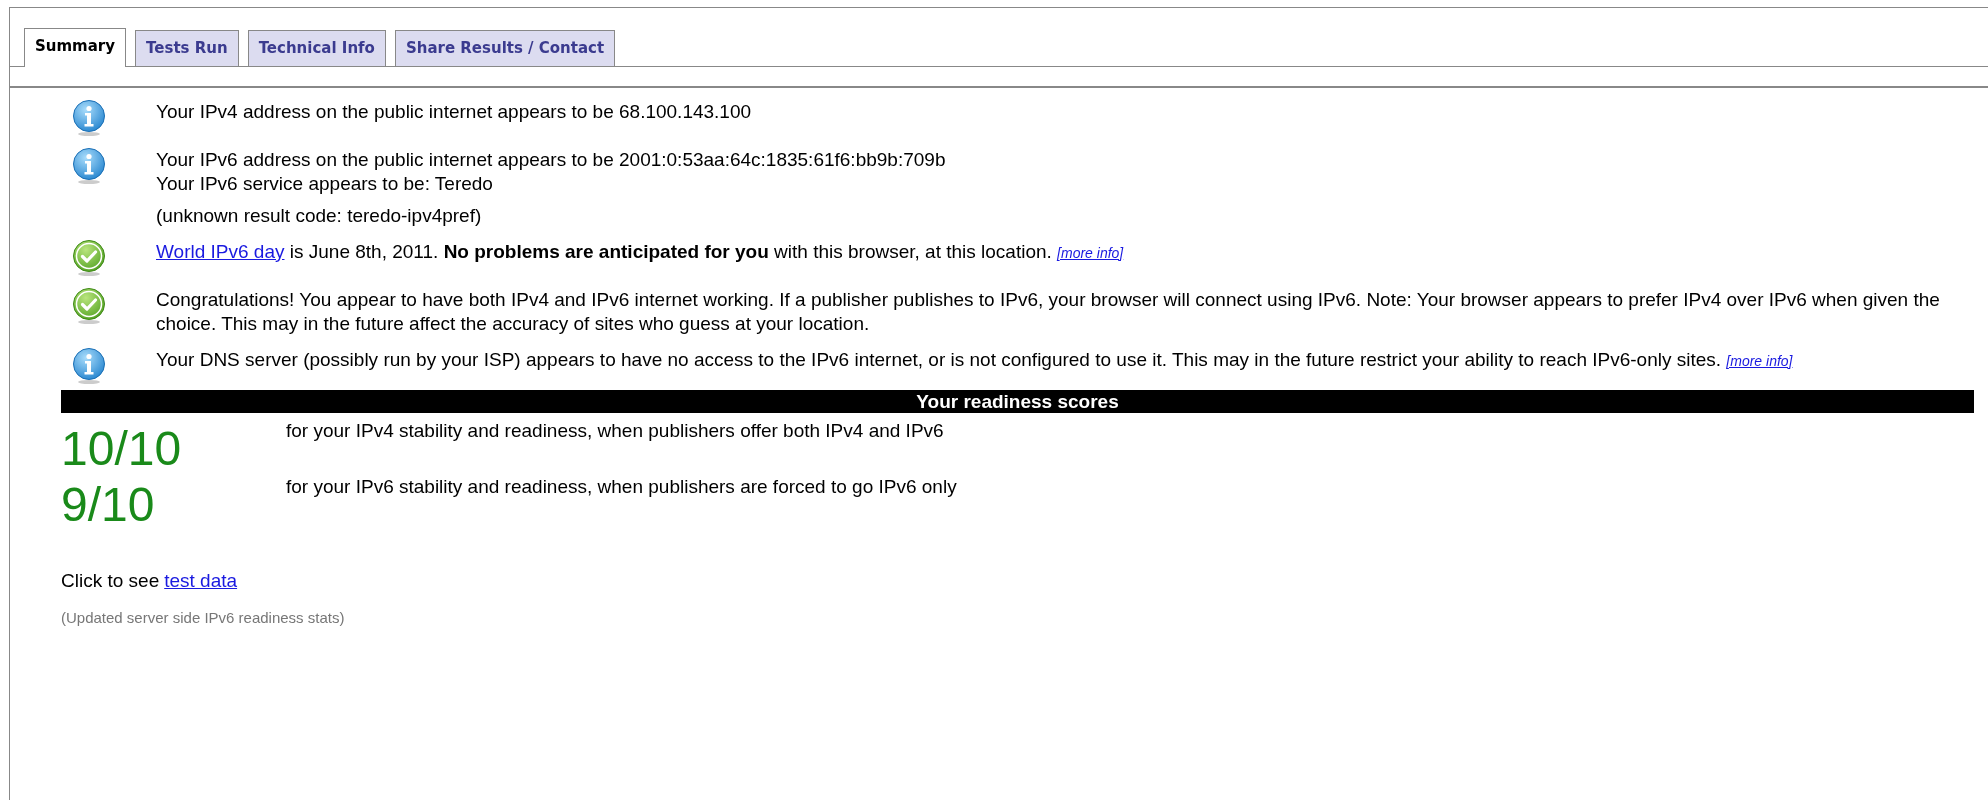 The height and width of the screenshot is (800, 1988). I want to click on score: 9/10, so click(108, 504).